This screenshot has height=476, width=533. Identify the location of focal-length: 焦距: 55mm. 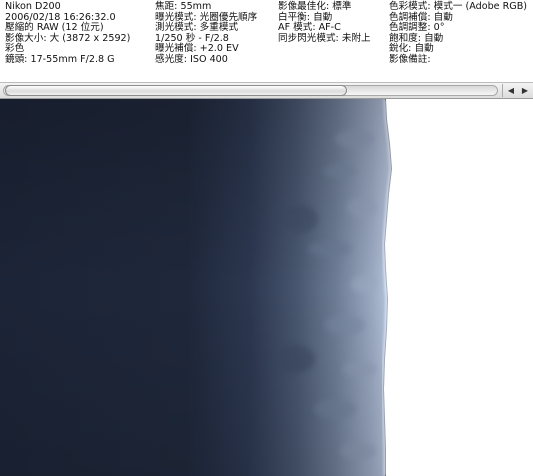
(183, 6).